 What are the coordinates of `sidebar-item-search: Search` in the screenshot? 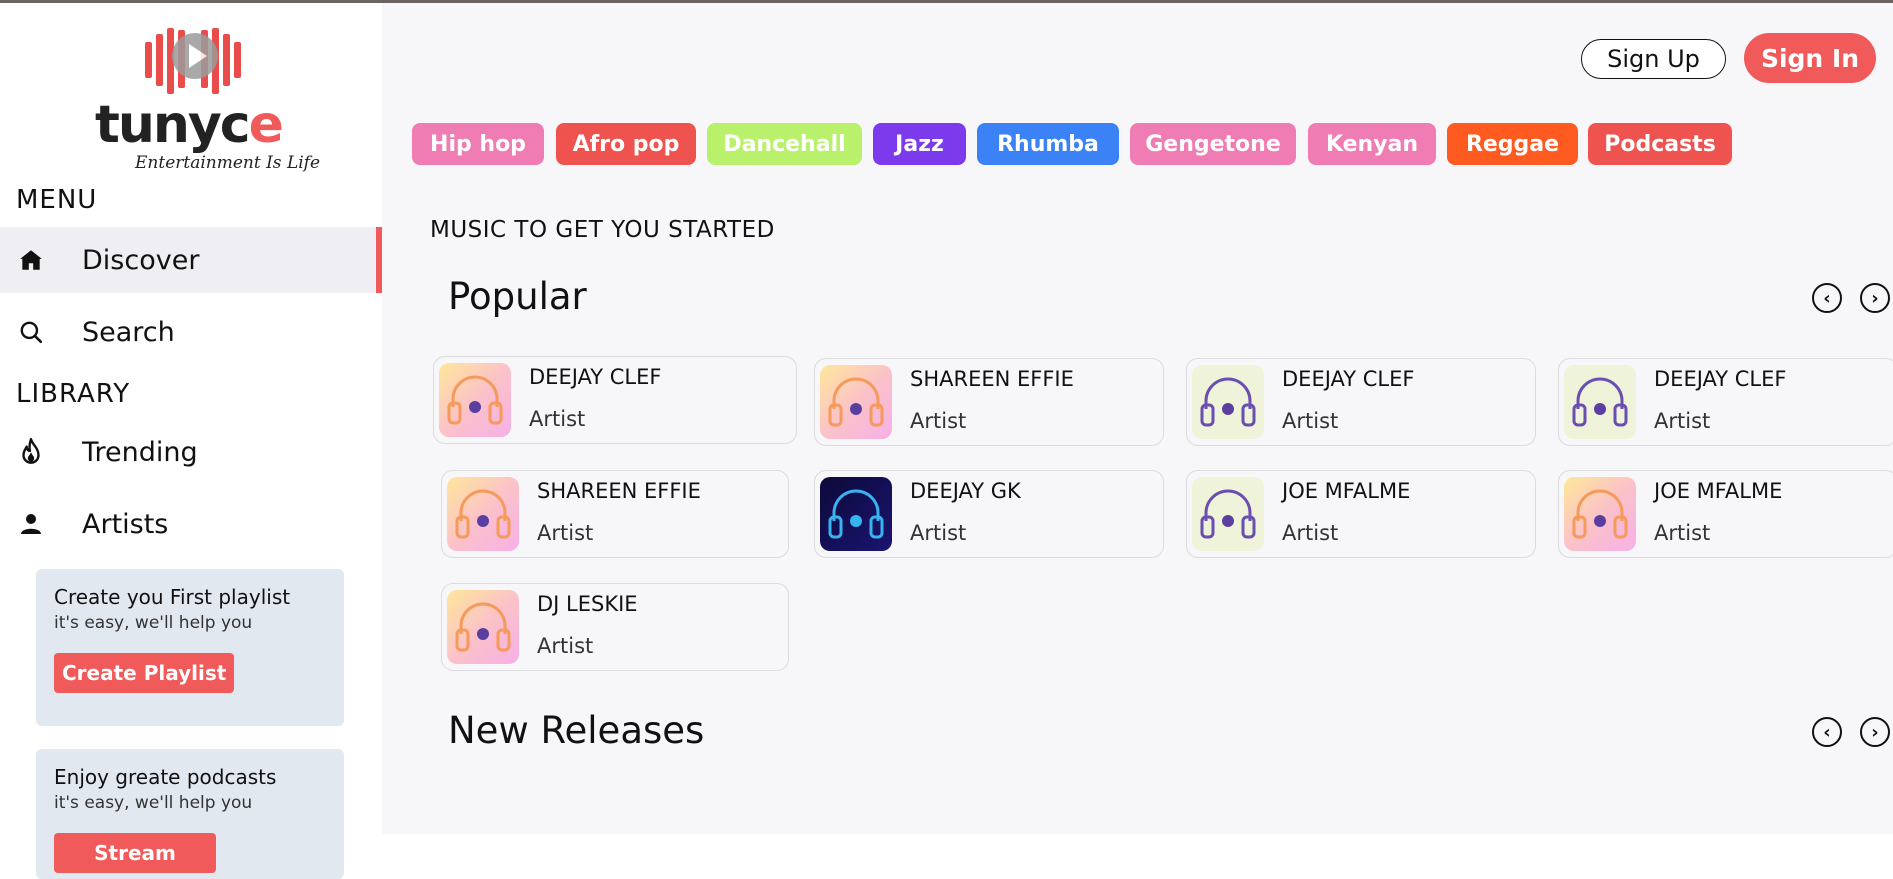 It's located at (191, 332).